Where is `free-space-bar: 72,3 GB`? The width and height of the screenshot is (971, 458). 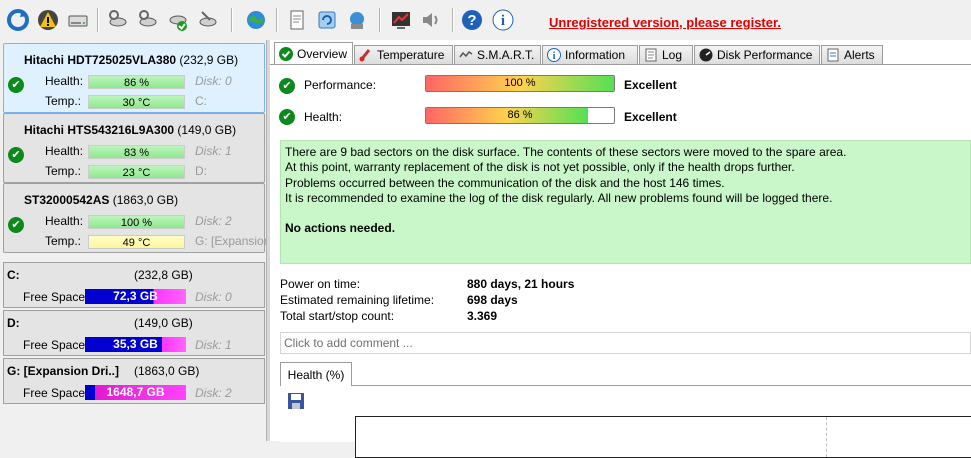 free-space-bar: 72,3 GB is located at coordinates (135, 296).